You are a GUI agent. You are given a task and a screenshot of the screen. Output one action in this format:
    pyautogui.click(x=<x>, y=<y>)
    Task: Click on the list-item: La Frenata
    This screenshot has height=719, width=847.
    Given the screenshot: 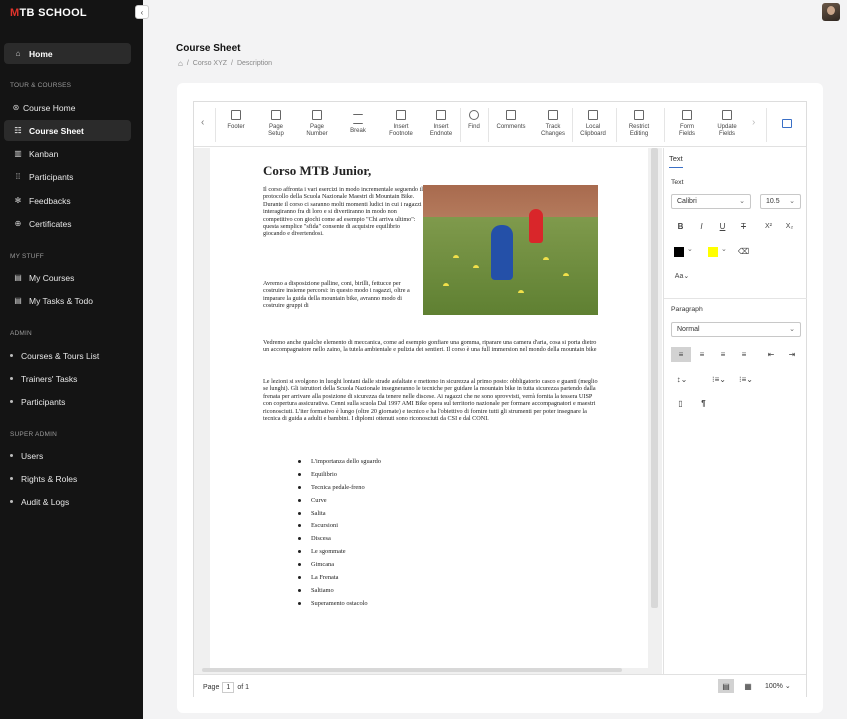 What is the action you would take?
    pyautogui.click(x=339, y=580)
    